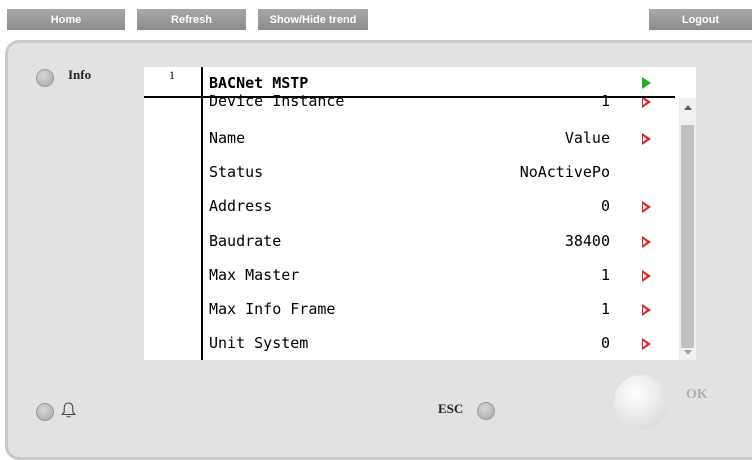 This screenshot has width=752, height=460. Describe the element at coordinates (191, 19) in the screenshot. I see `refresh-button: Refresh` at that location.